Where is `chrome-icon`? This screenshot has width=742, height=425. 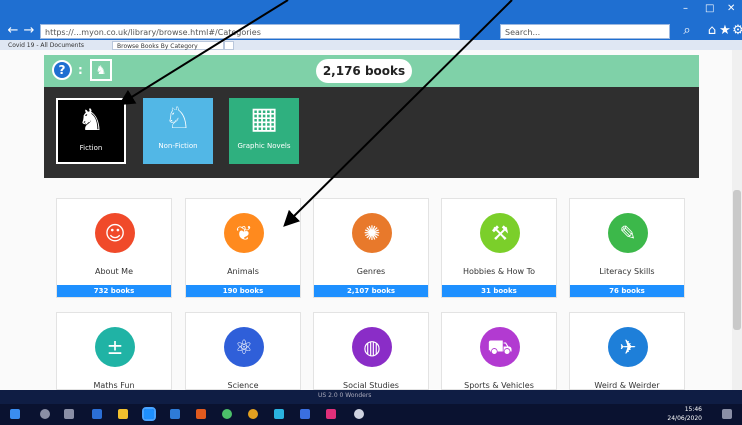 chrome-icon is located at coordinates (253, 414).